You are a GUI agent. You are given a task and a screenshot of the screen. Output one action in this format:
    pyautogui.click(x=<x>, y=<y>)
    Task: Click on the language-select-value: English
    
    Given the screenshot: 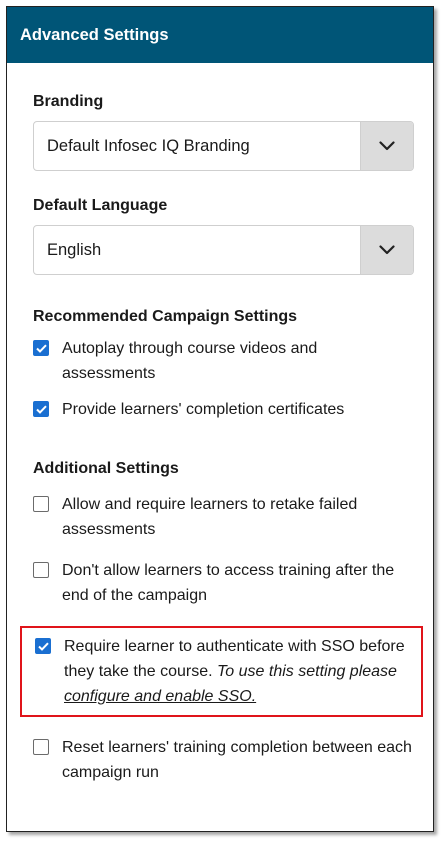 What is the action you would take?
    pyautogui.click(x=74, y=249)
    